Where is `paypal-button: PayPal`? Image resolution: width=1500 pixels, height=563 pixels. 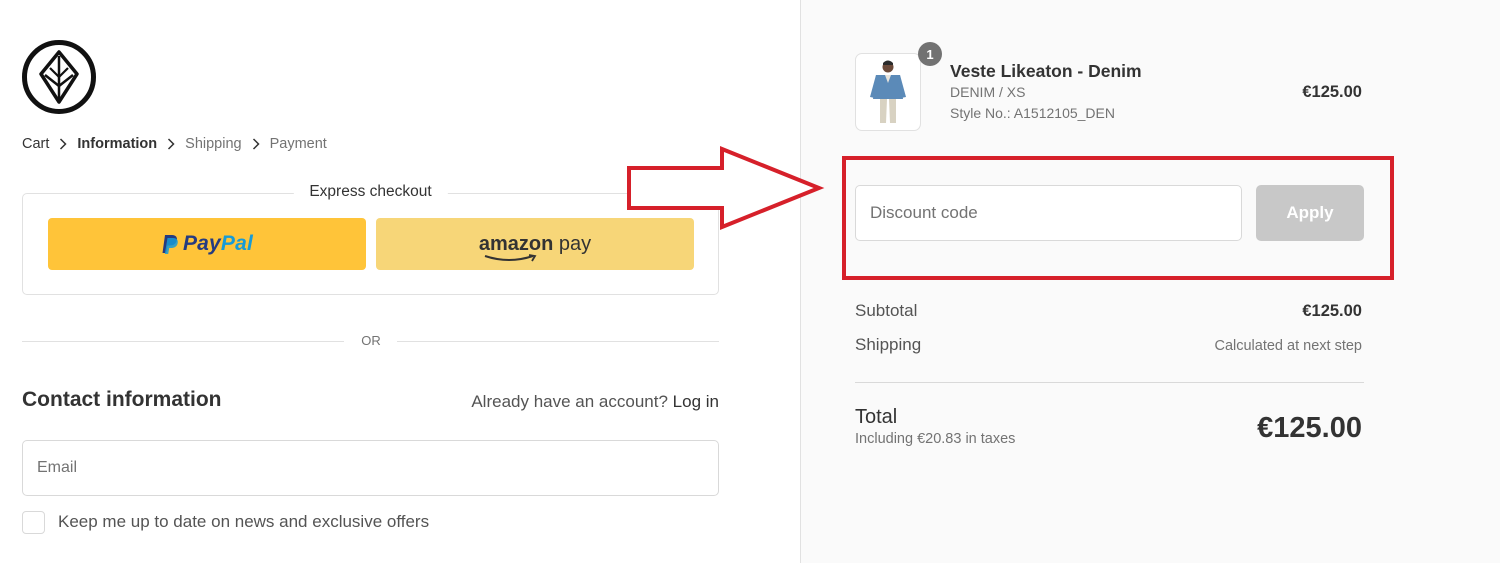 paypal-button: PayPal is located at coordinates (207, 244).